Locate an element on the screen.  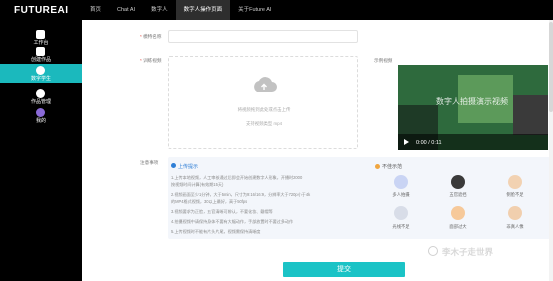
sidebar-item-manage: 作品管理 is located at coordinates (41, 96).